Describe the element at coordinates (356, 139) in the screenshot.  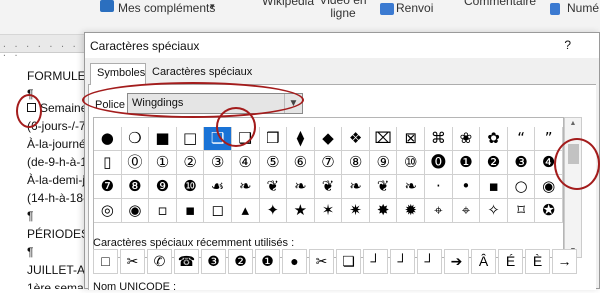
I see `symbol-cell: ❖` at that location.